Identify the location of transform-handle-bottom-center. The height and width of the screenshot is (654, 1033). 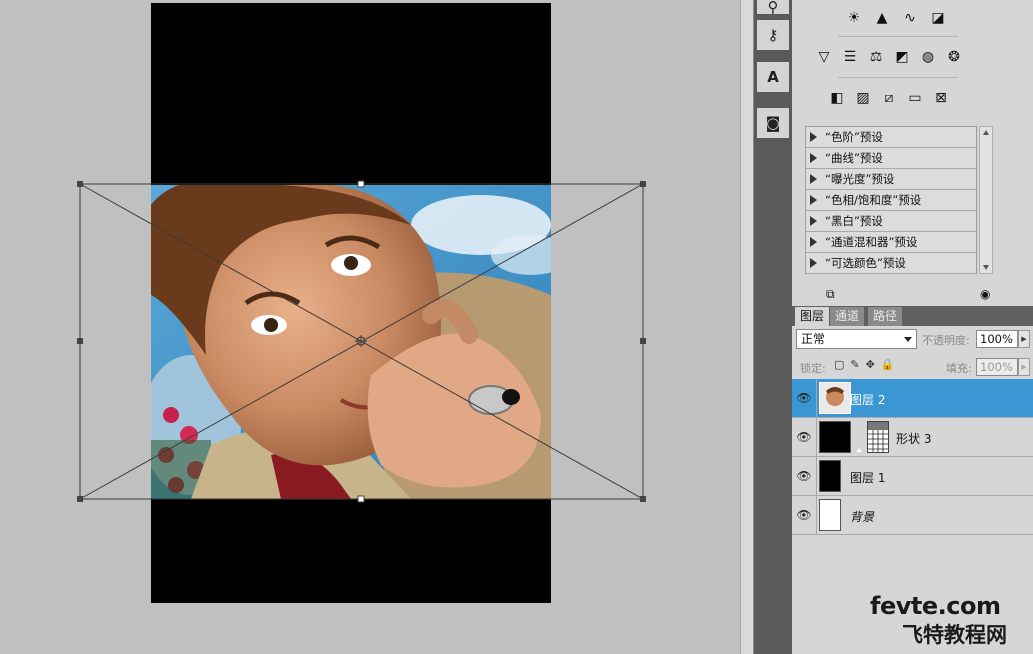
(361, 499).